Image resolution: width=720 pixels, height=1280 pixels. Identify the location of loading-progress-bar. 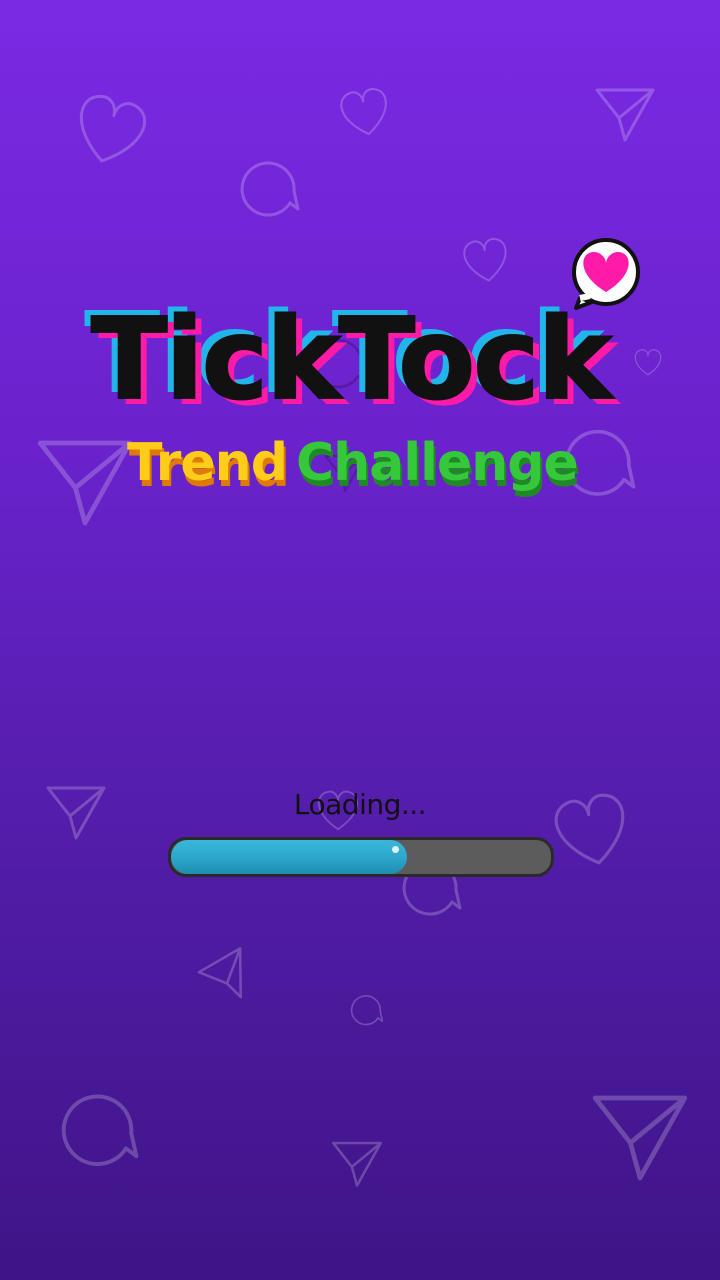
(361, 857).